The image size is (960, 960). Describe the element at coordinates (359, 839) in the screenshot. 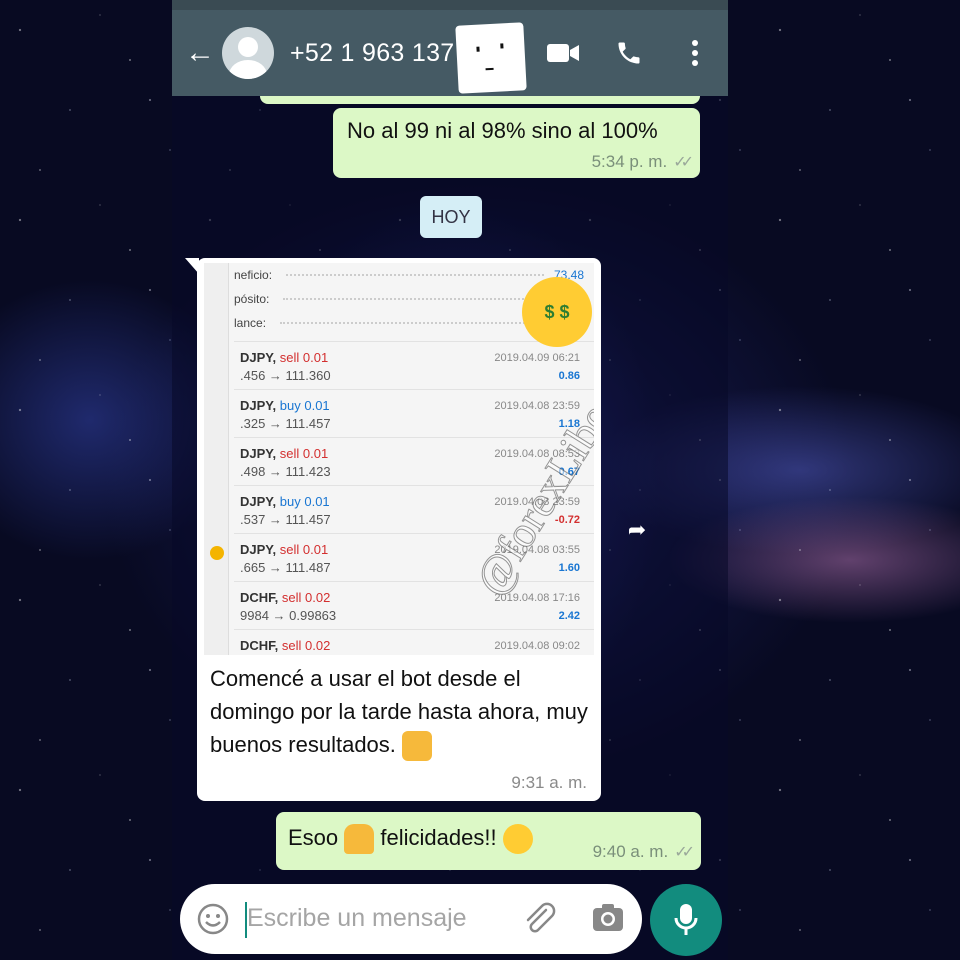

I see `flexed-biceps-icon` at that location.